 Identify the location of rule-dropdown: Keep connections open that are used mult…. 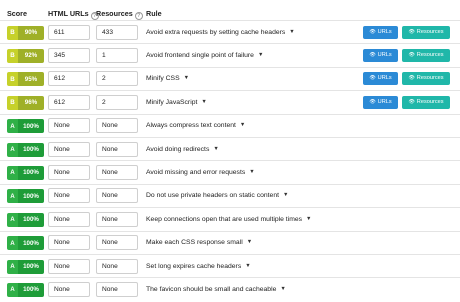
(229, 219).